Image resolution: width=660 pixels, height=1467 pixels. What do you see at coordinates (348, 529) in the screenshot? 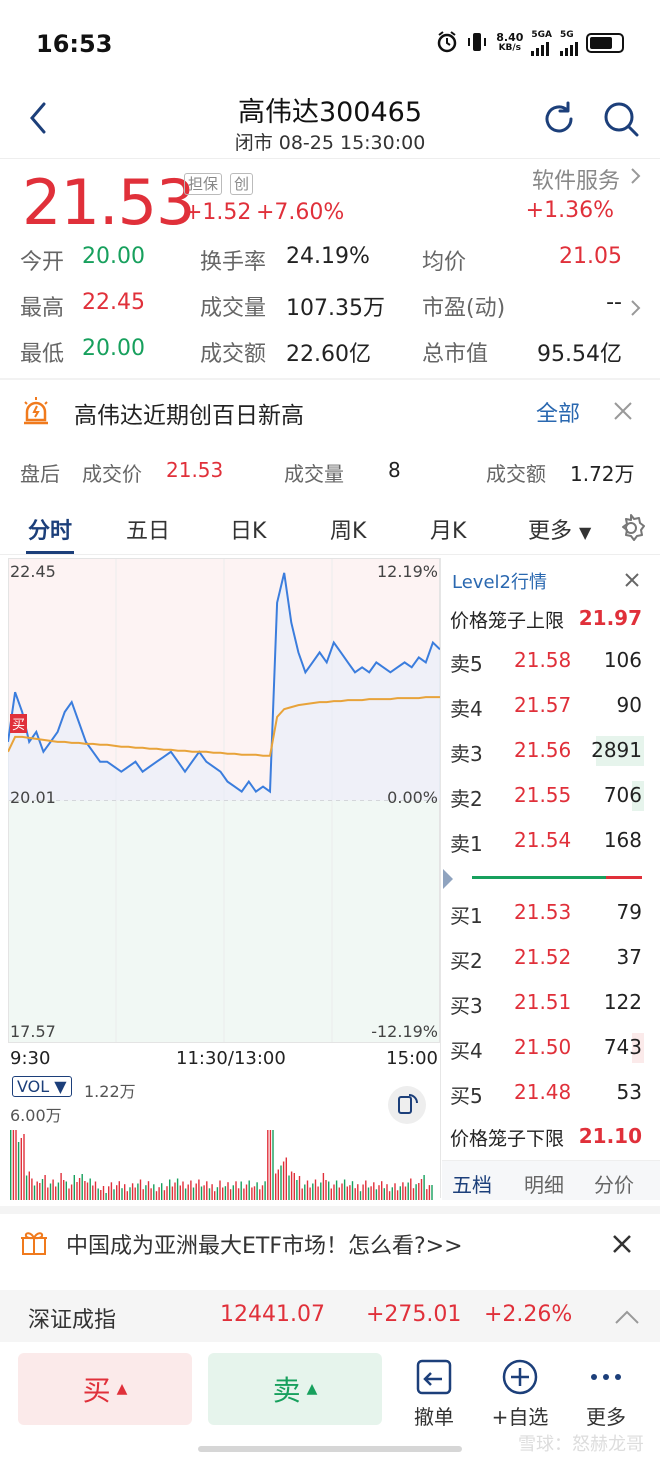
I see `tab-week-k: 周K` at bounding box center [348, 529].